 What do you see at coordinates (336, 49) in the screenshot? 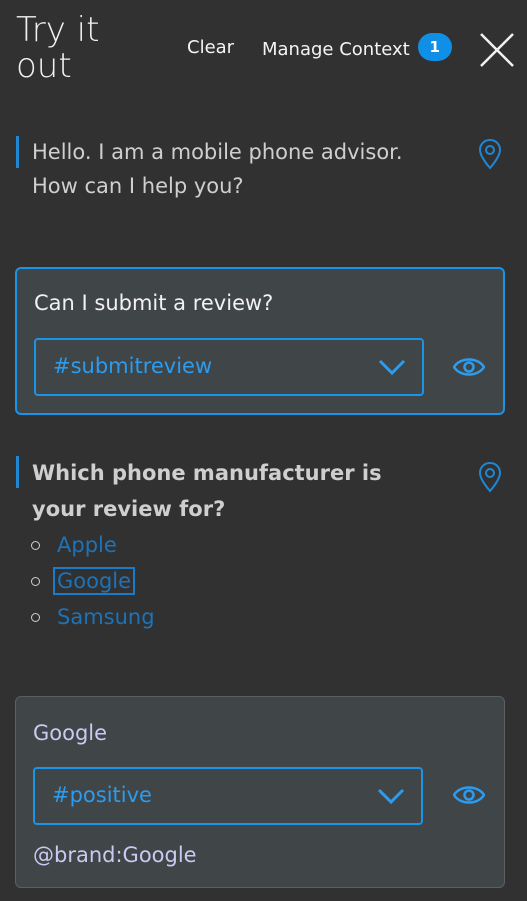
I see `manage-context-label: Manage Context` at bounding box center [336, 49].